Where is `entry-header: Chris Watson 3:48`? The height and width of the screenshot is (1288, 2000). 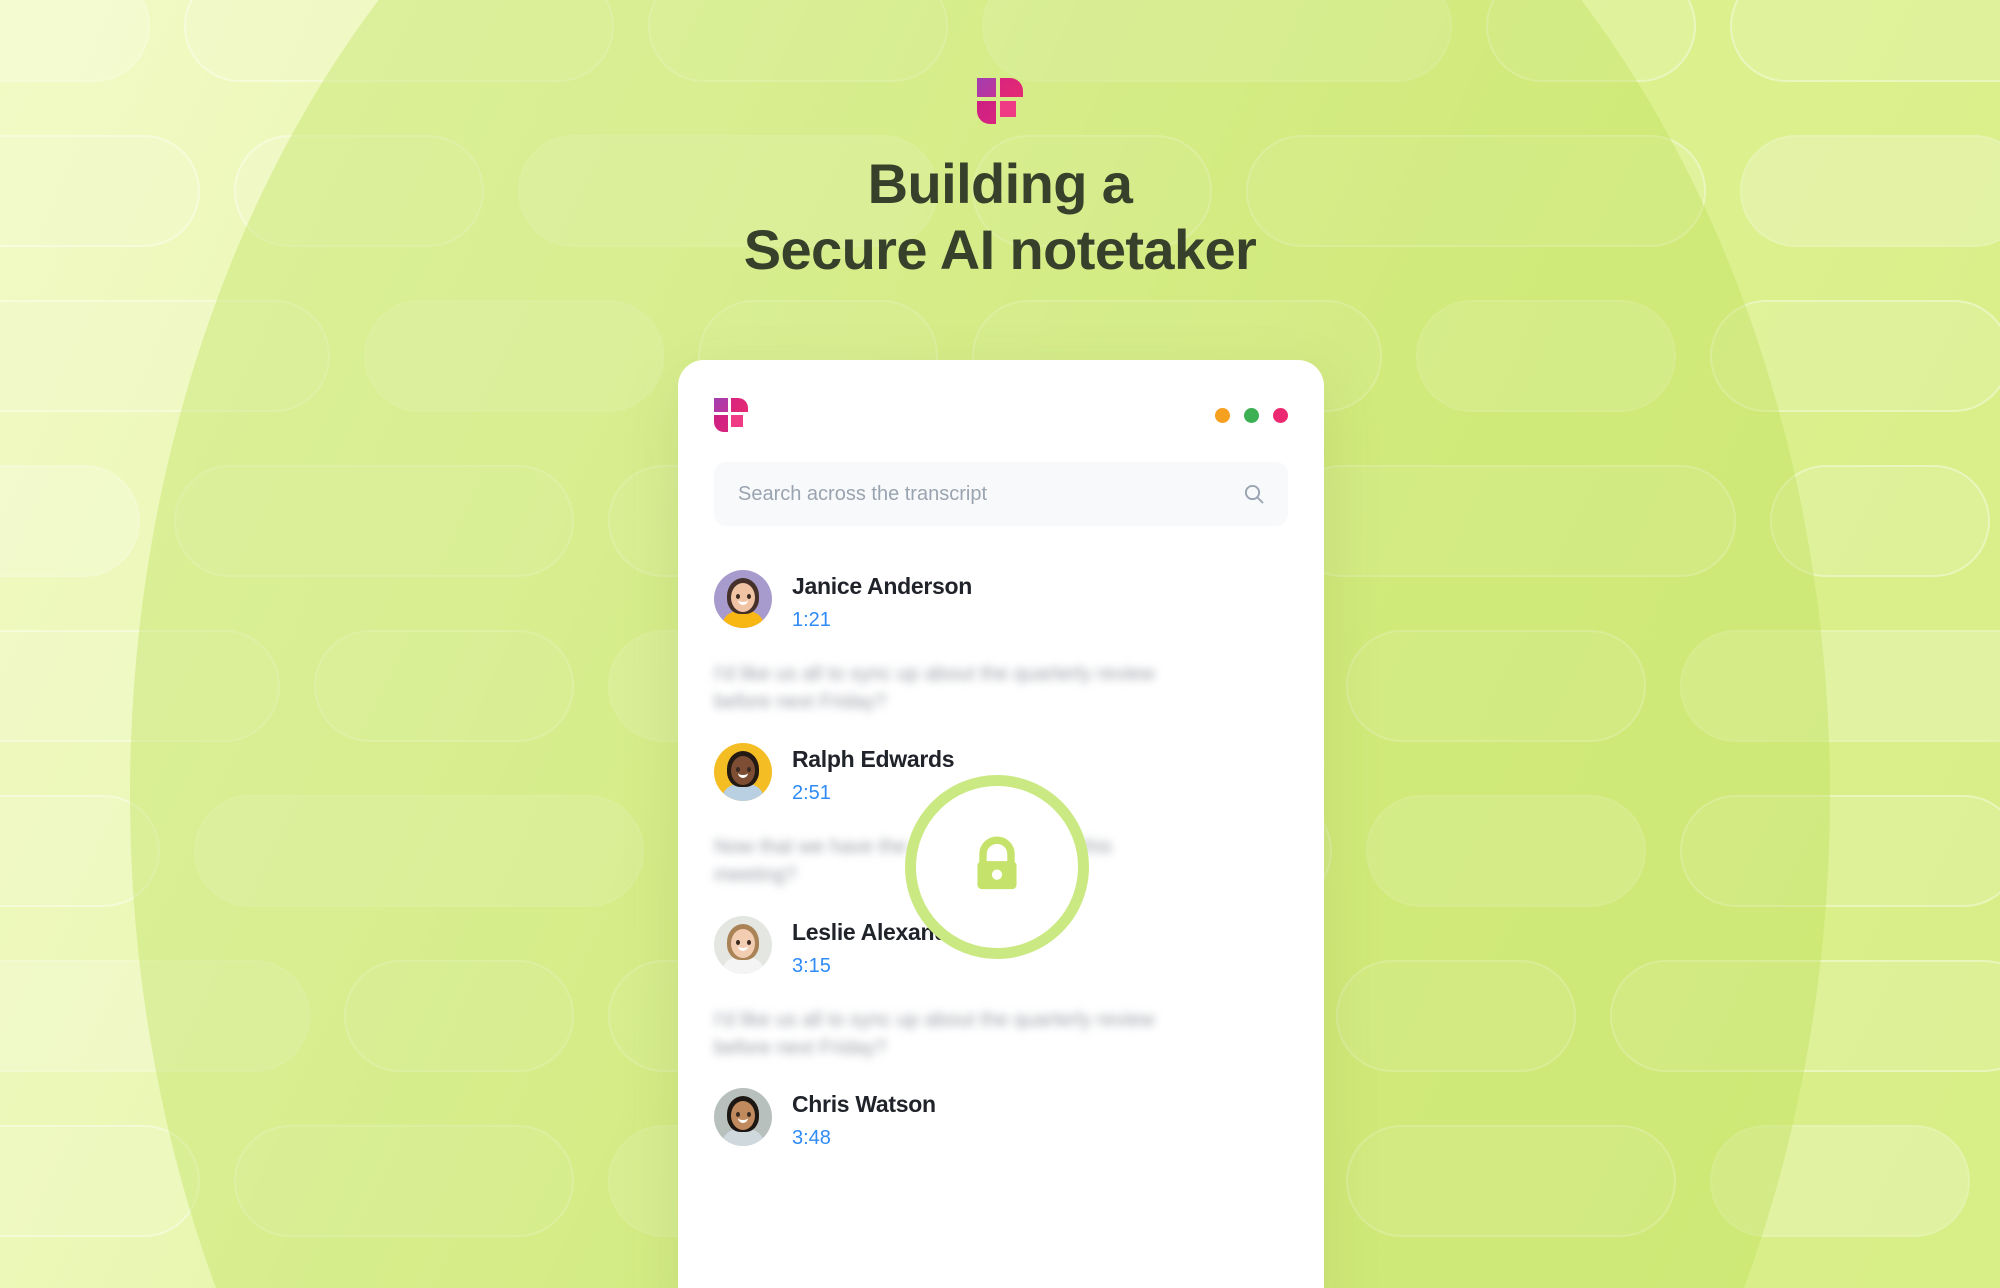
entry-header: Chris Watson 3:48 is located at coordinates (1001, 1119).